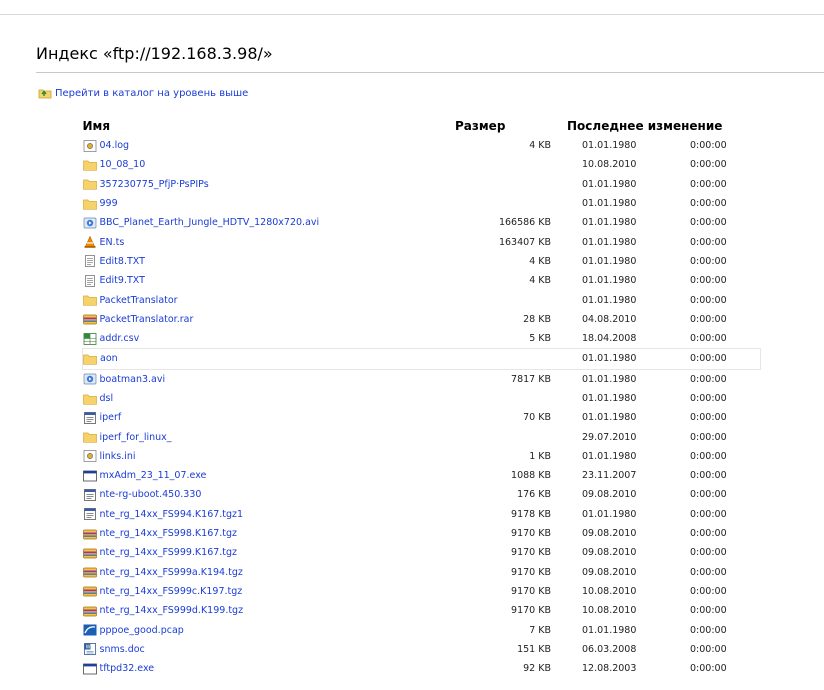  What do you see at coordinates (118, 456) in the screenshot?
I see `file-link: links.ini` at bounding box center [118, 456].